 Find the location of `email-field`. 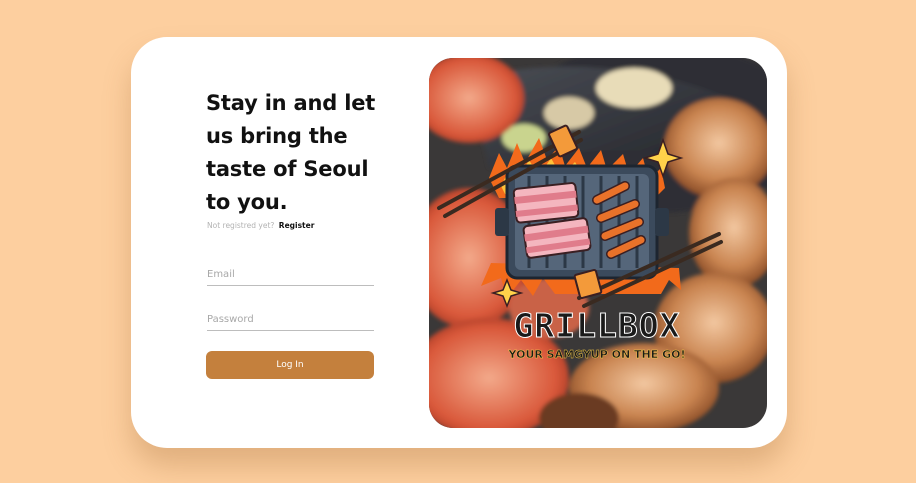

email-field is located at coordinates (290, 274).